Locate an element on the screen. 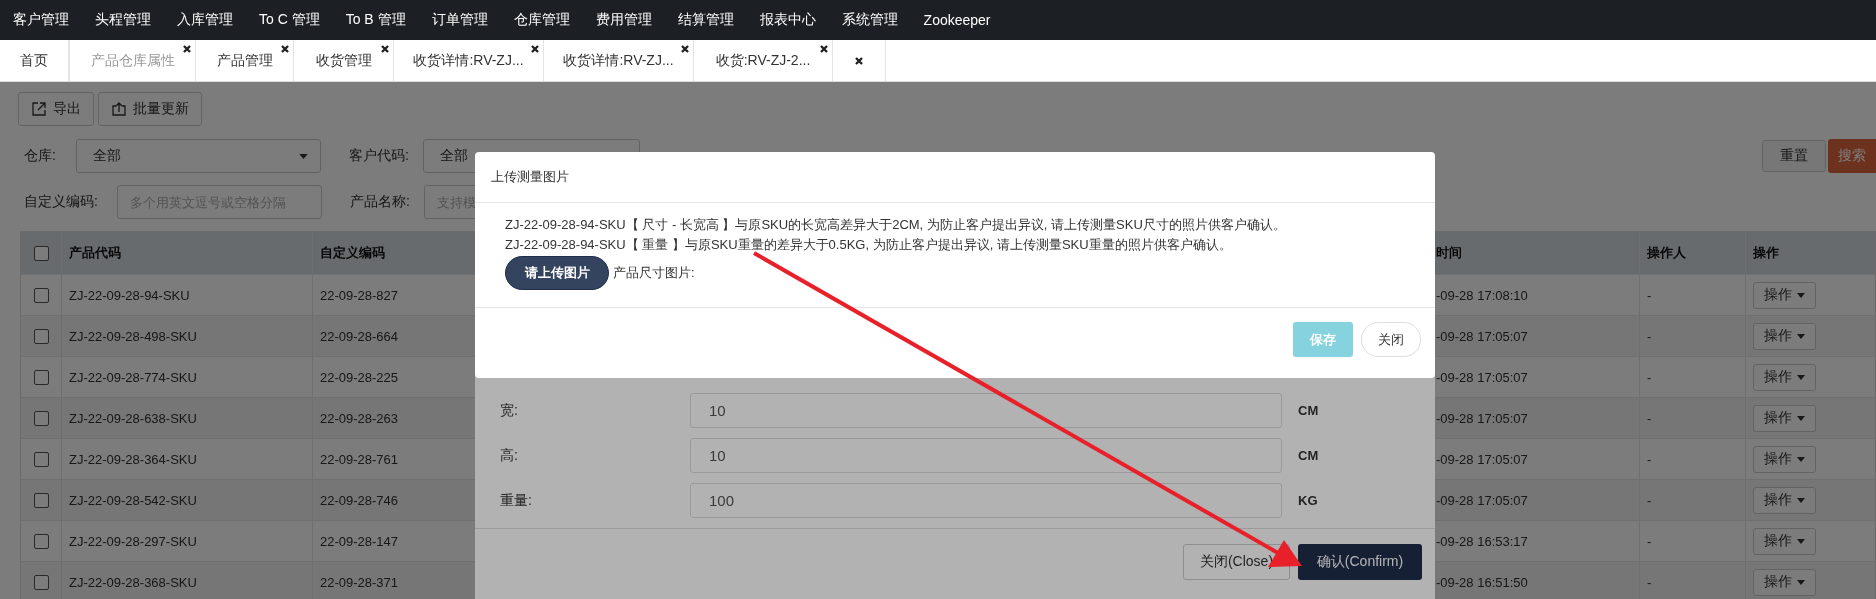  field-label: 重量: is located at coordinates (516, 500).